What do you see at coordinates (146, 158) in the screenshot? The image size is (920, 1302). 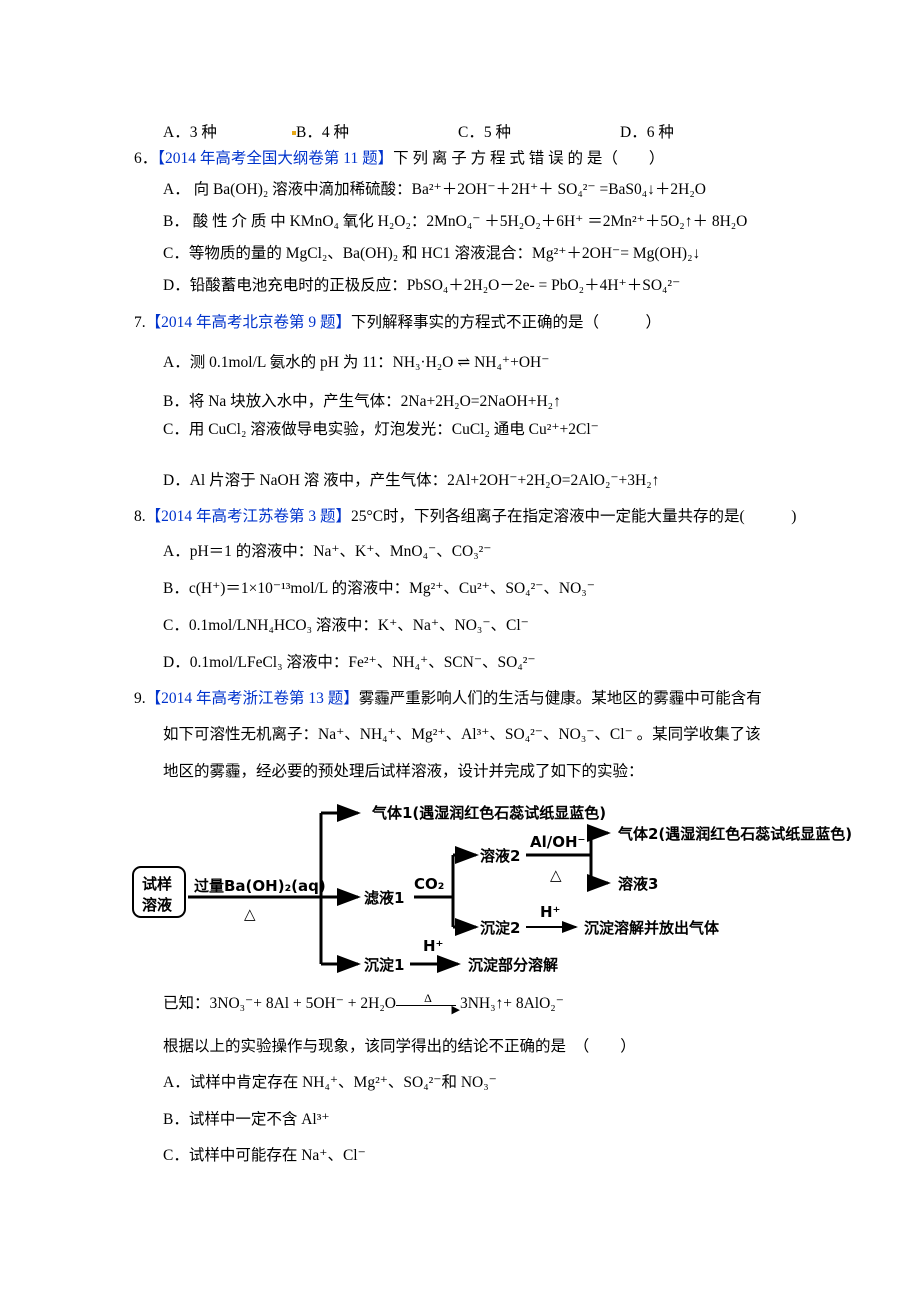 I see `q6-number: 6．` at bounding box center [146, 158].